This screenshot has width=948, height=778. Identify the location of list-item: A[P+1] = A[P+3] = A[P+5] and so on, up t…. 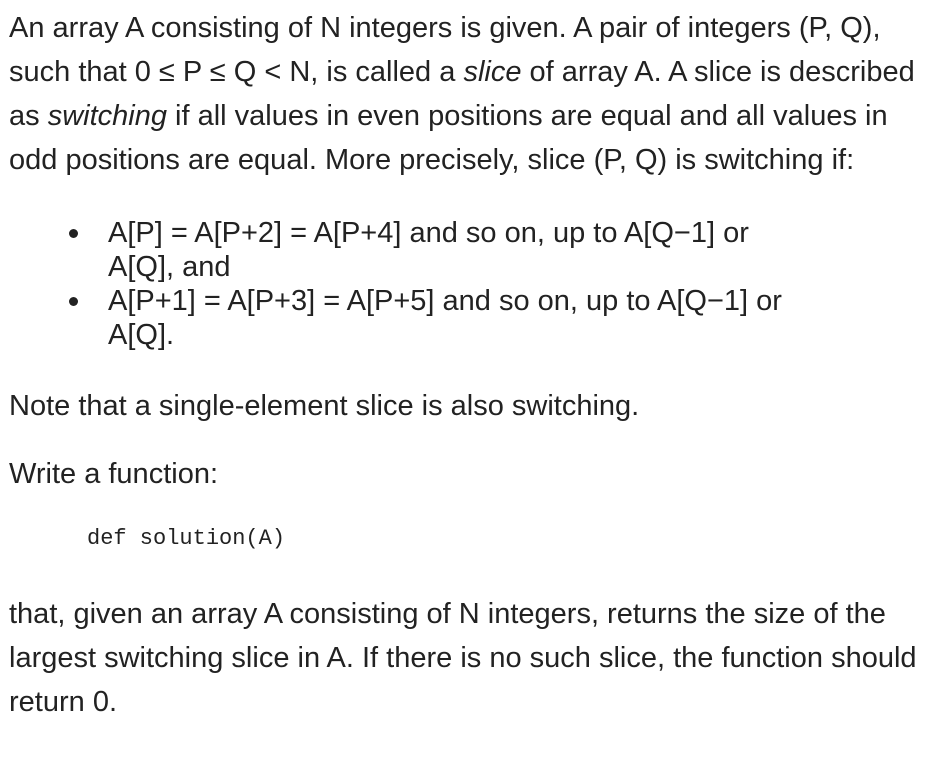
(408, 318).